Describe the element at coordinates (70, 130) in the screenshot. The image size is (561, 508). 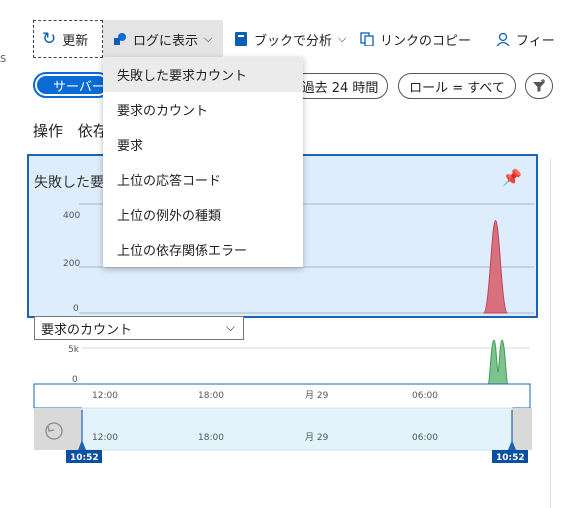
I see `tab-bar: 操作 依存` at that location.